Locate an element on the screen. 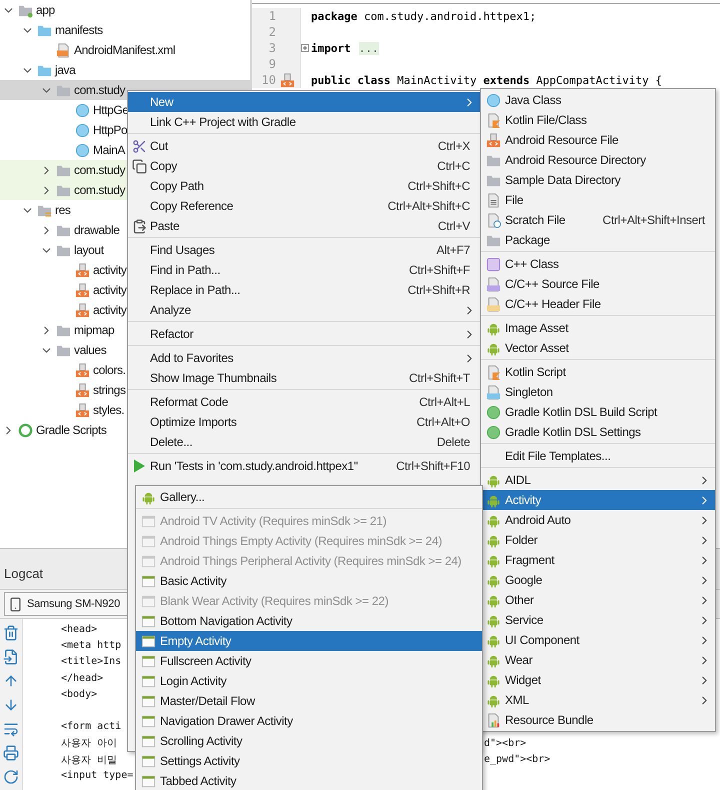  menu-item: File is located at coordinates (598, 200).